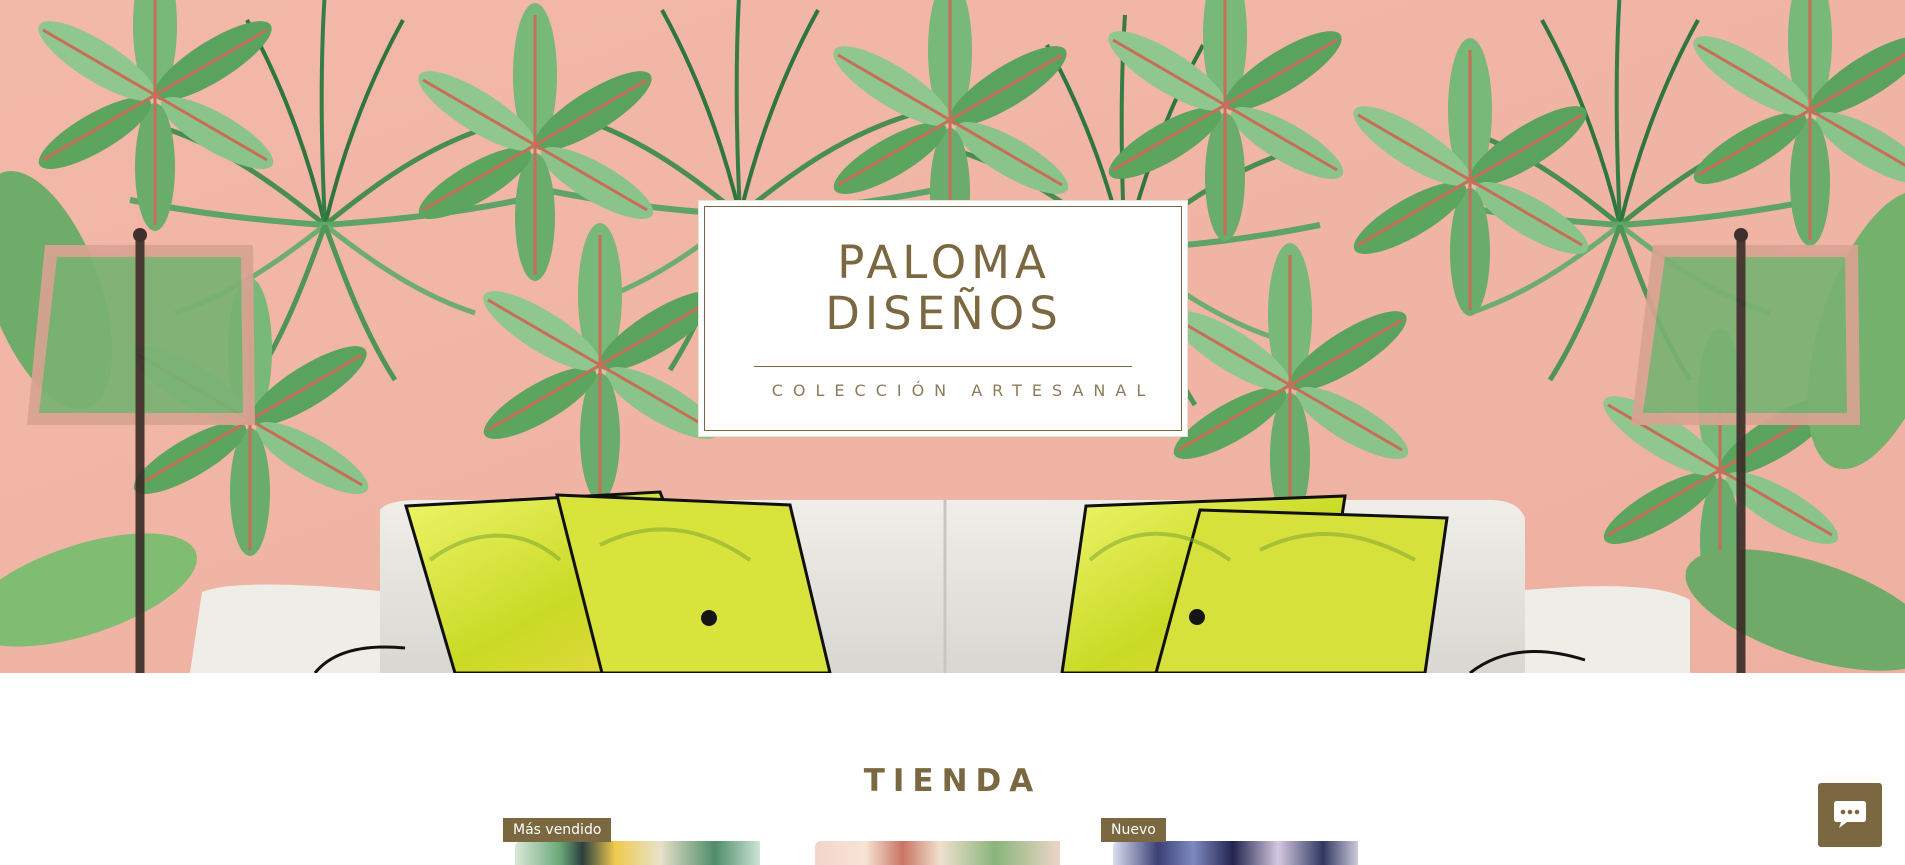 The image size is (1905, 865). What do you see at coordinates (944, 313) in the screenshot?
I see `brand-title-line2: DISEÑOS` at bounding box center [944, 313].